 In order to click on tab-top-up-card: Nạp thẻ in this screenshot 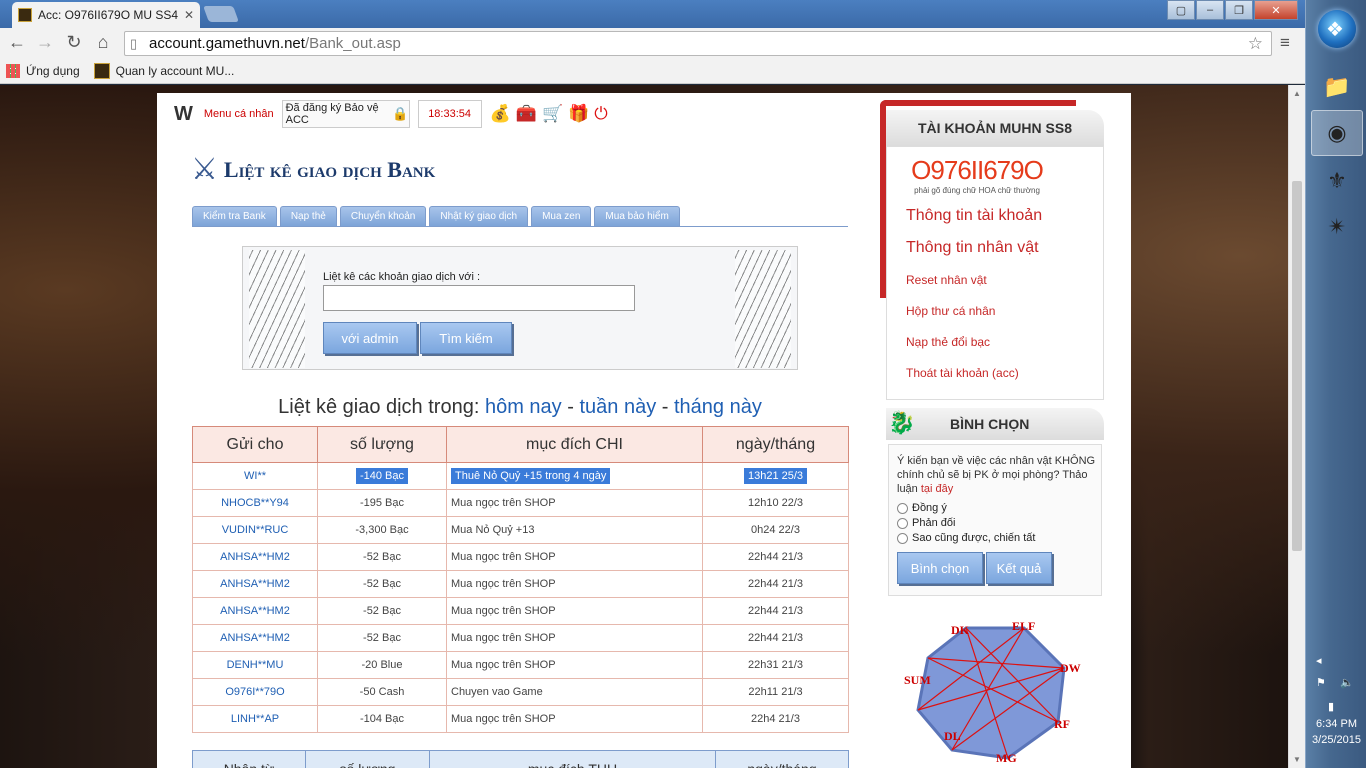, I will do `click(308, 216)`.